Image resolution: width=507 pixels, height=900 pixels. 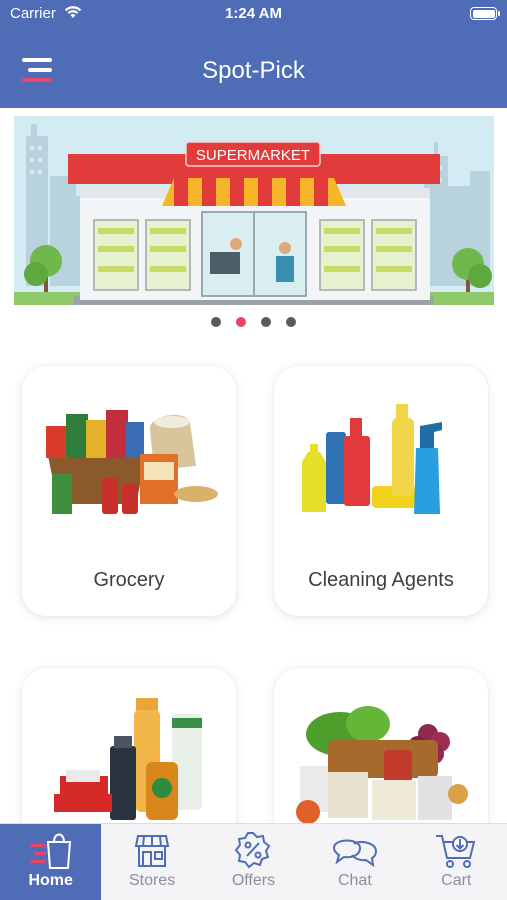 I want to click on tab-chat: Chat, so click(x=354, y=862).